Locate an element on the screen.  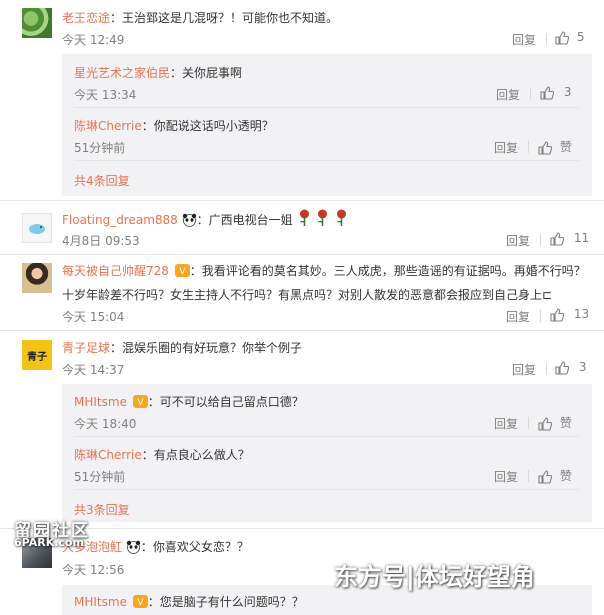
reply-line: MHItsme V ：您是脑子有什么问题吗？？ is located at coordinates (189, 601).